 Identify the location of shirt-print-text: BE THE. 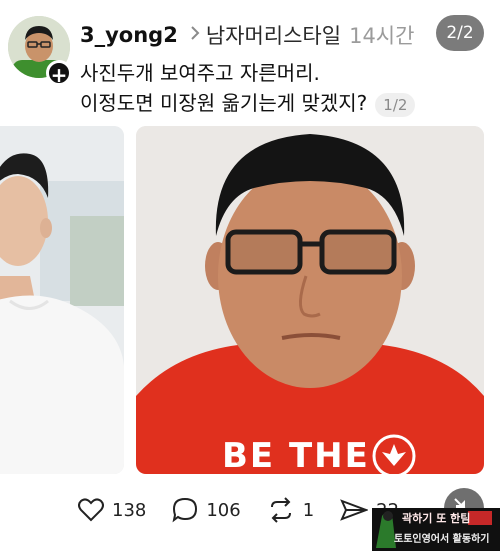
(296, 455).